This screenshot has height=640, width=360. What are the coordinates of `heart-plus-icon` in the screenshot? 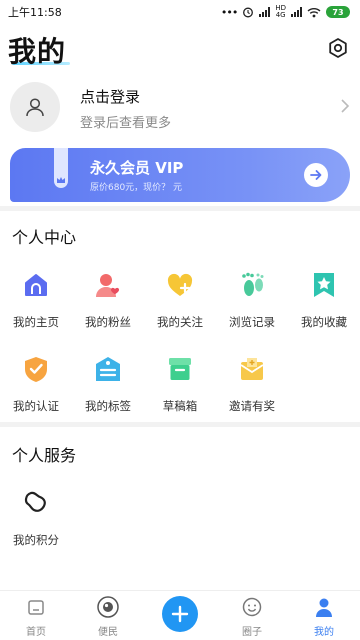 It's located at (180, 285).